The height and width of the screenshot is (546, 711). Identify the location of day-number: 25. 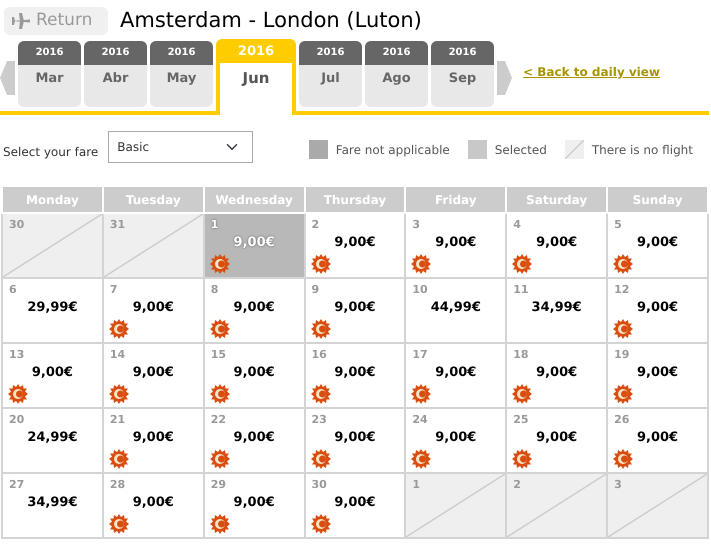
(521, 420).